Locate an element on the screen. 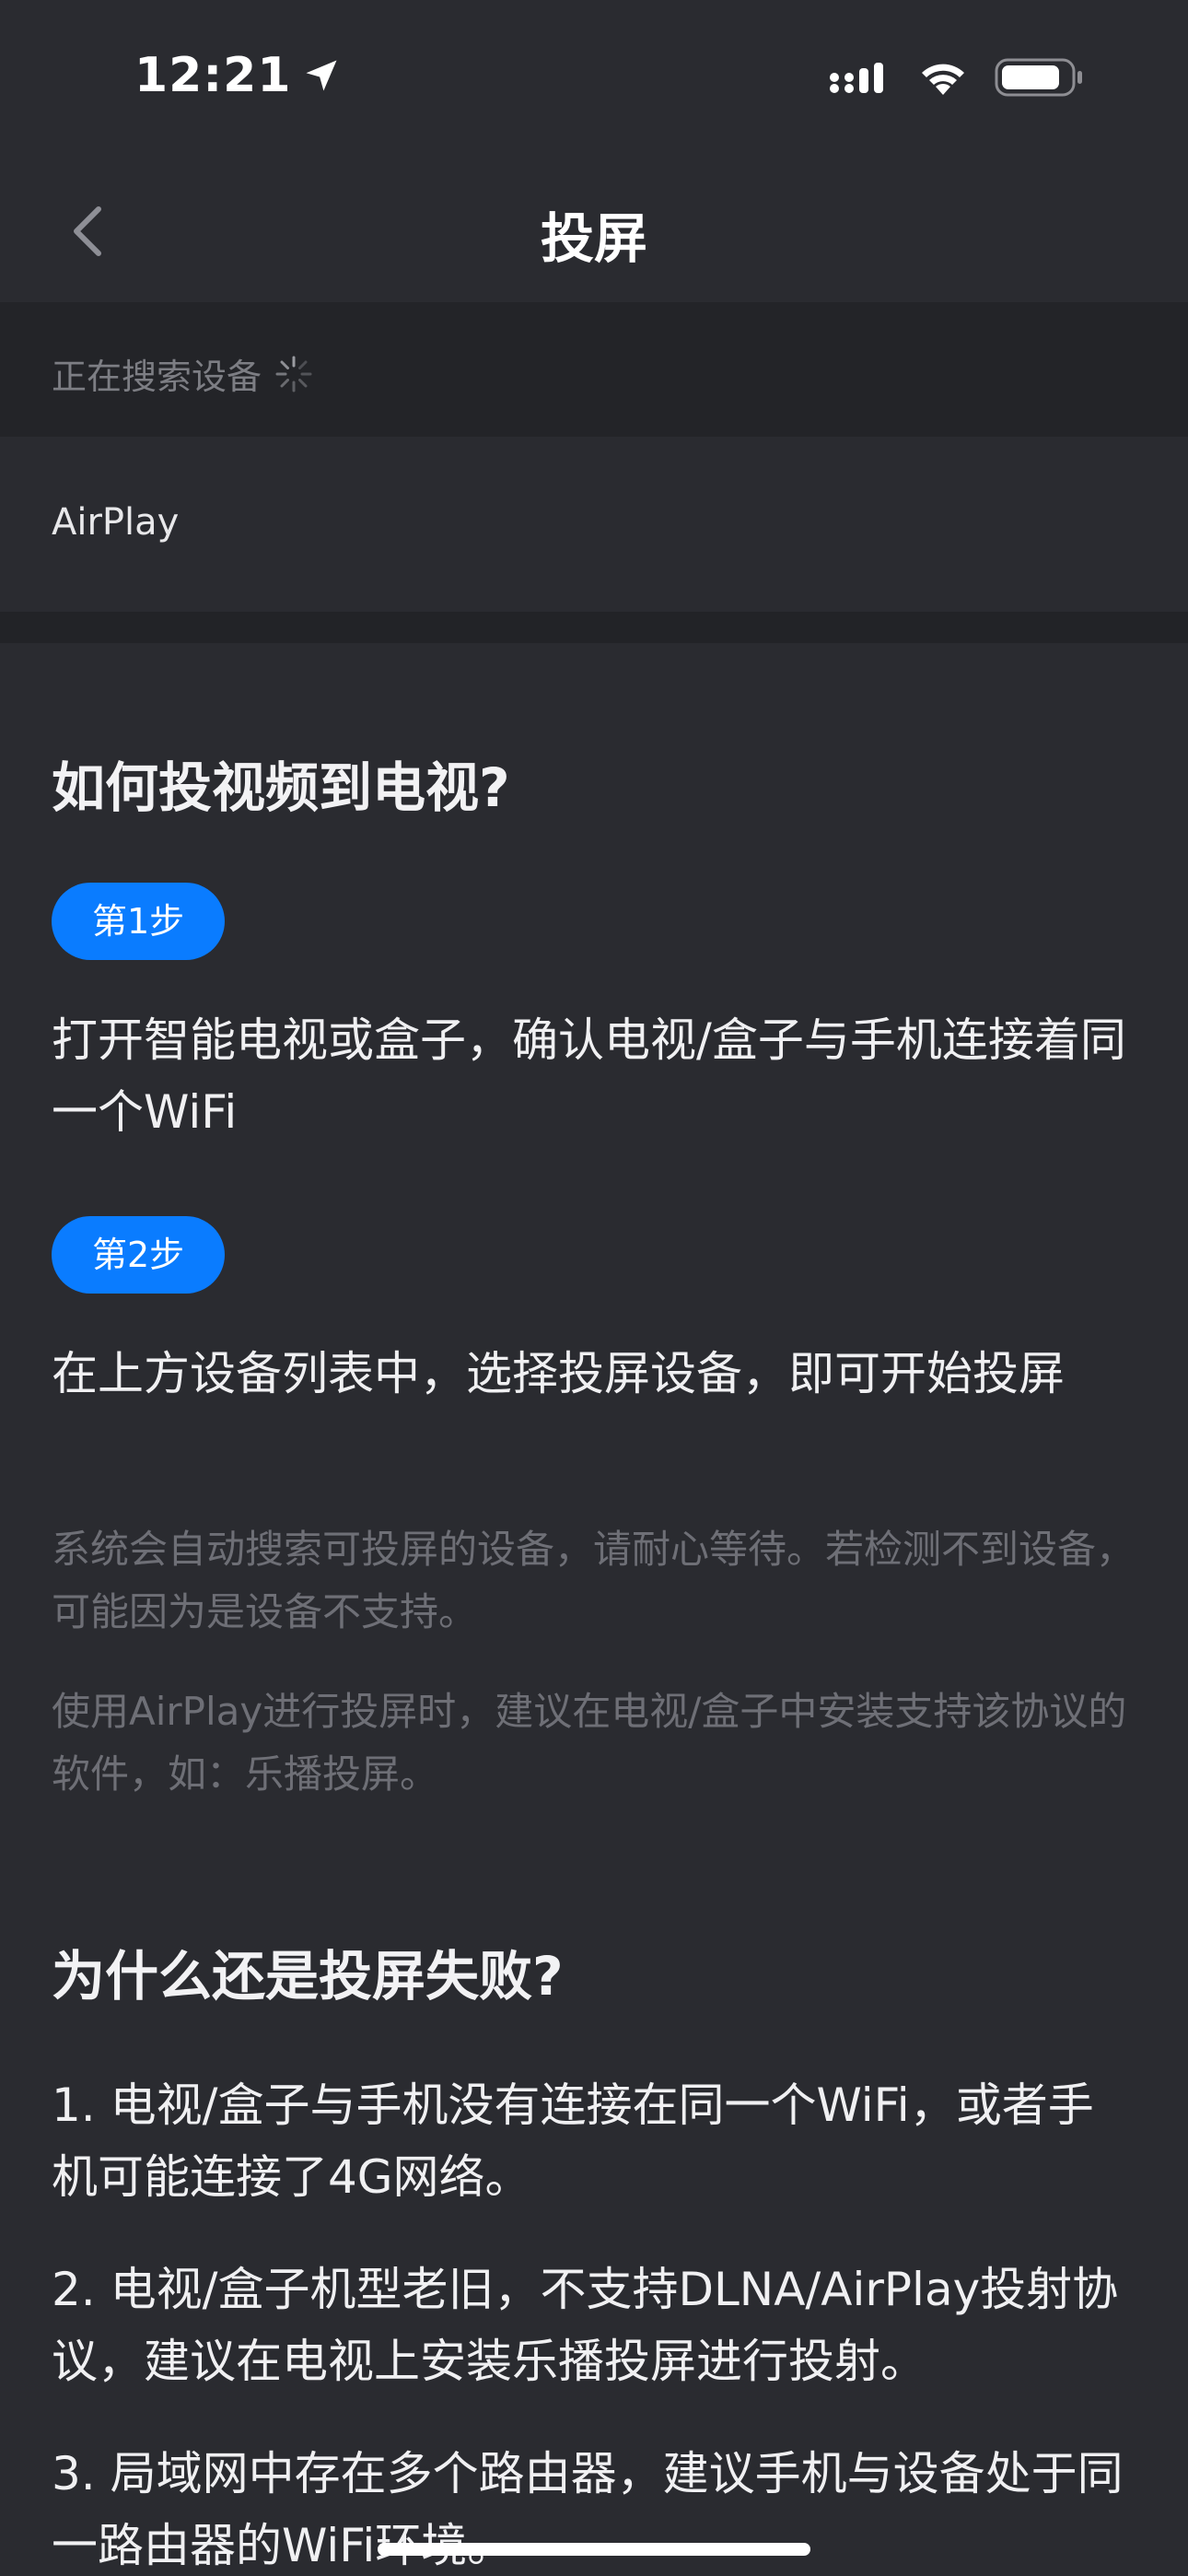 The height and width of the screenshot is (2576, 1188). step-2-badge: 第2步 is located at coordinates (139, 1255).